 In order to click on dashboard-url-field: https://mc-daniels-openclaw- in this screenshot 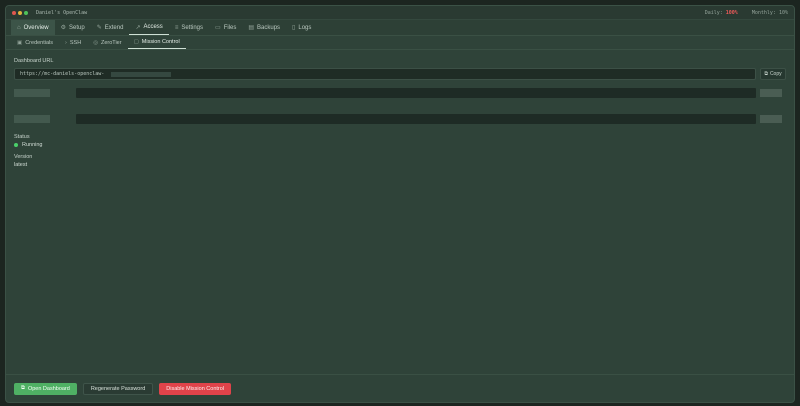, I will do `click(385, 74)`.